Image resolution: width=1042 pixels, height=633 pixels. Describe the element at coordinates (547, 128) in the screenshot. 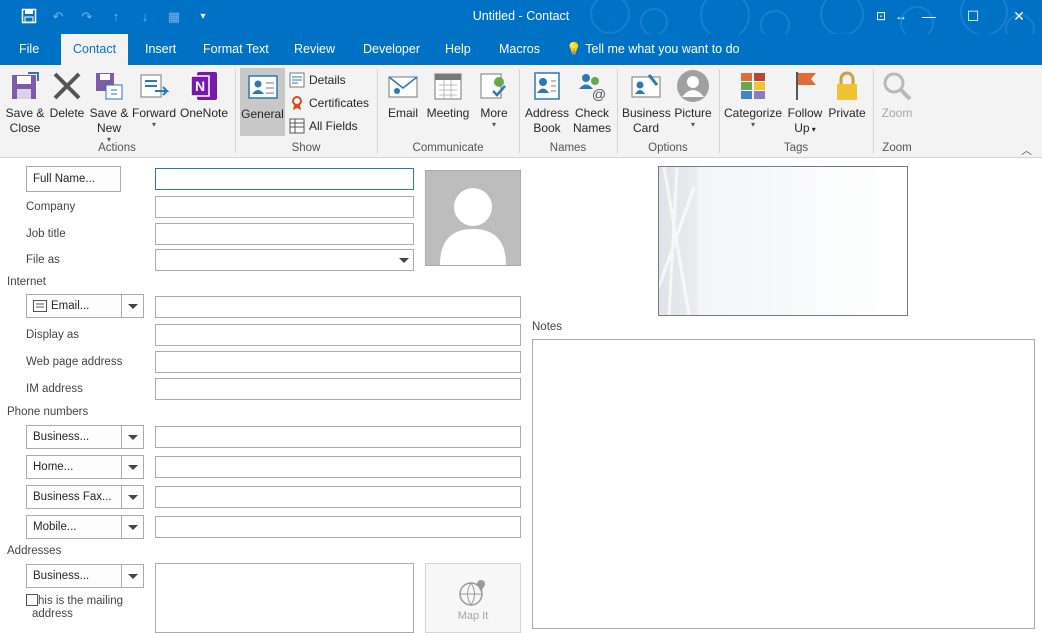

I see `address-book-label-2: Book` at that location.